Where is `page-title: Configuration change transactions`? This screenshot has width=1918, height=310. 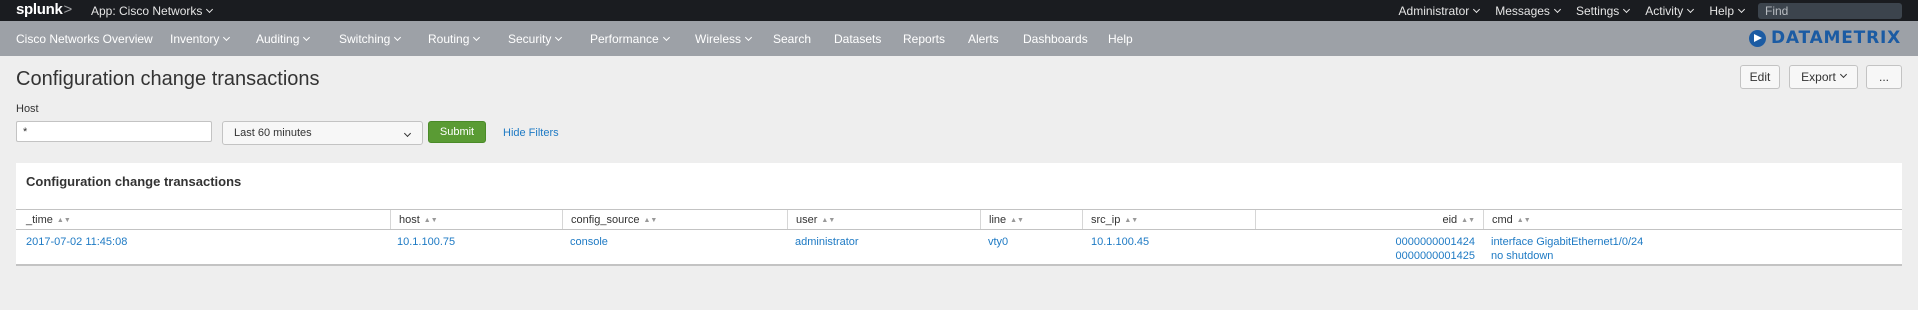
page-title: Configuration change transactions is located at coordinates (168, 79).